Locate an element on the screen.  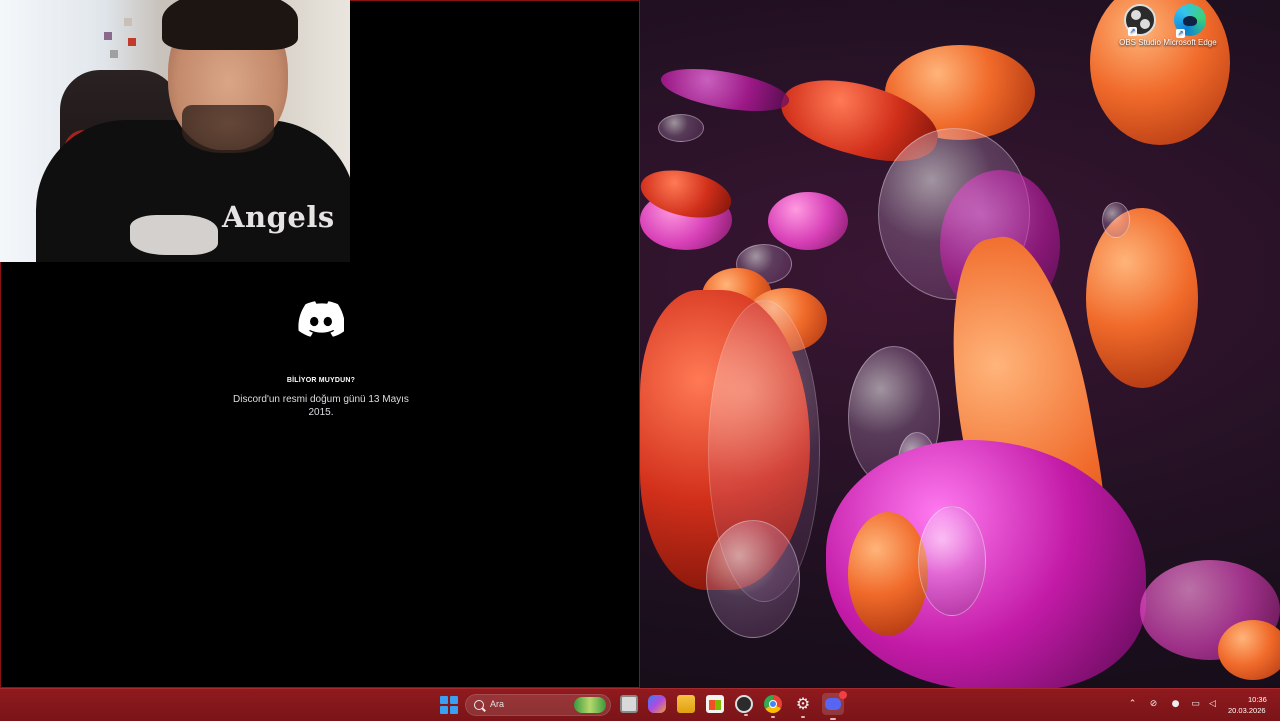
clock-date: 20.03.2026 is located at coordinates (1247, 710).